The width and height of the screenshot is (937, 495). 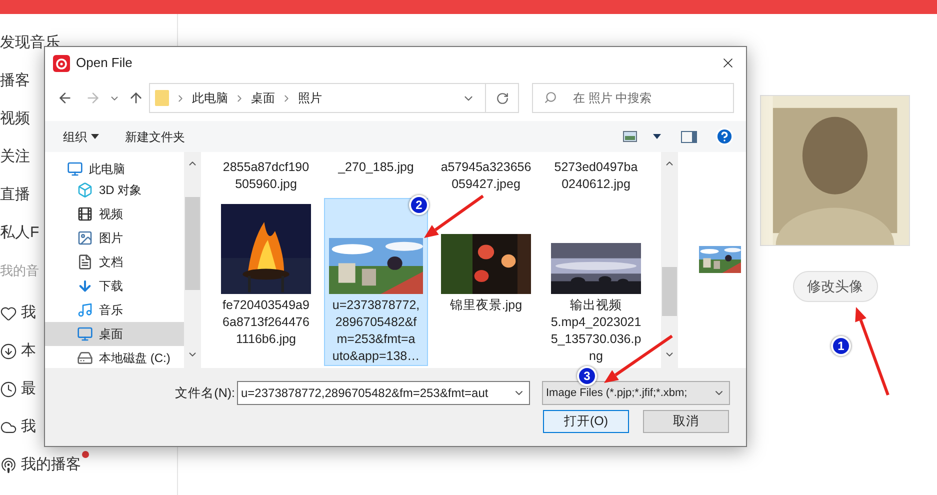 I want to click on nav-item: 3D 对象, so click(x=114, y=190).